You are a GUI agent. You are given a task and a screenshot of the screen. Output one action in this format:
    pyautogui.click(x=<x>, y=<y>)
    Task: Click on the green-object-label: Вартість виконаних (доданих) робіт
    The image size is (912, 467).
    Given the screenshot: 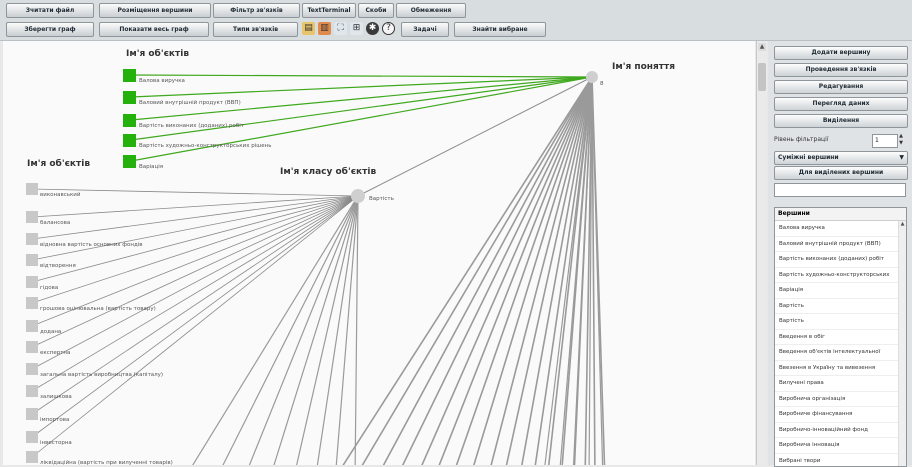 What is the action you would take?
    pyautogui.click(x=192, y=126)
    